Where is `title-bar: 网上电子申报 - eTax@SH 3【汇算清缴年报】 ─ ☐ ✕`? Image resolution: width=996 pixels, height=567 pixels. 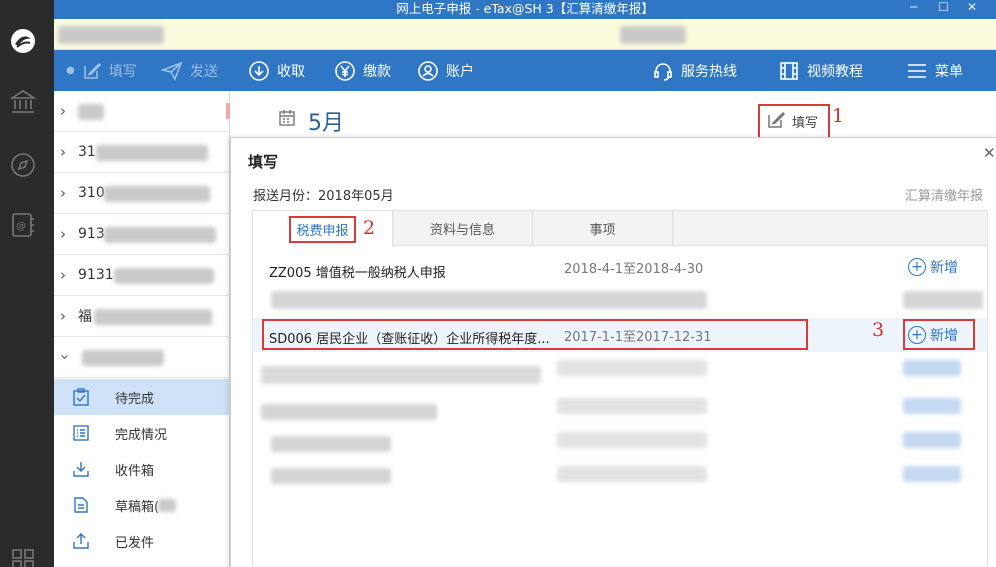
title-bar: 网上电子申报 - eTax@SH 3【汇算清缴年报】 ─ ☐ ✕ is located at coordinates (525, 9).